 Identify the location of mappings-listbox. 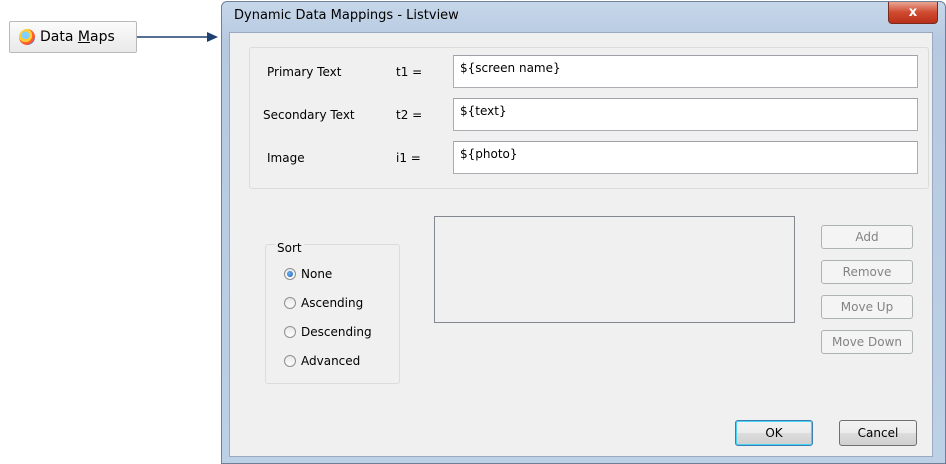
(614, 269).